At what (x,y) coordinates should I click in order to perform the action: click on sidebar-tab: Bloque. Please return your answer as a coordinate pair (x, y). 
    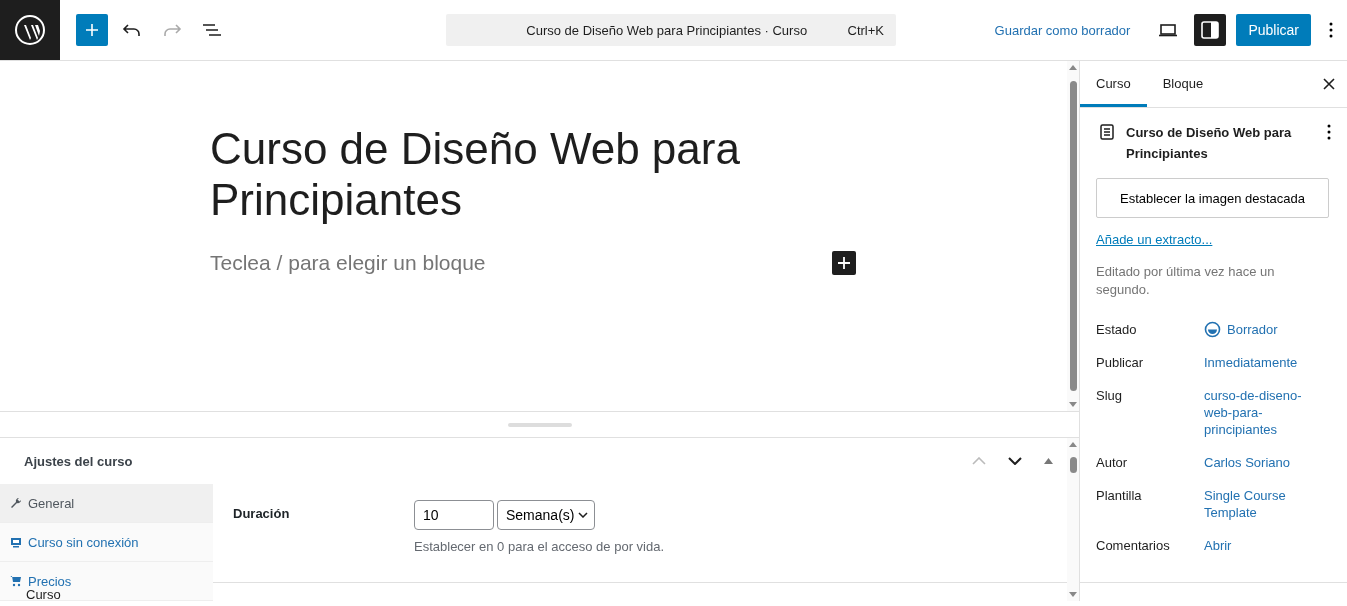
    Looking at the image, I should click on (1183, 84).